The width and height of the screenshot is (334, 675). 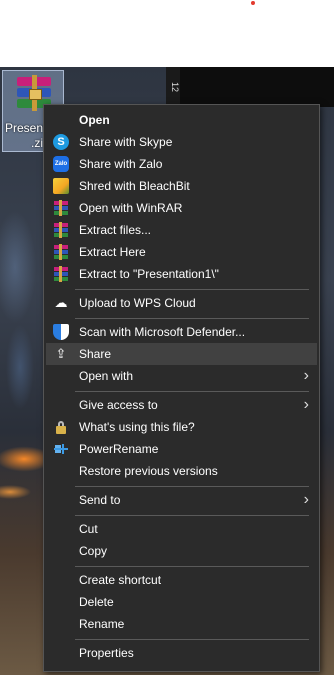 What do you see at coordinates (148, 471) in the screenshot?
I see `menu-item-label: Restore previous versions` at bounding box center [148, 471].